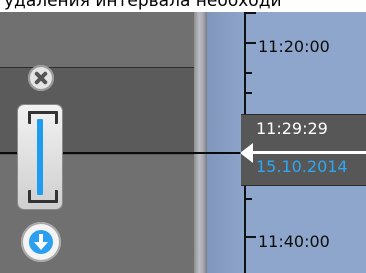 This screenshot has width=366, height=273. What do you see at coordinates (41, 78) in the screenshot?
I see `close-icon` at bounding box center [41, 78].